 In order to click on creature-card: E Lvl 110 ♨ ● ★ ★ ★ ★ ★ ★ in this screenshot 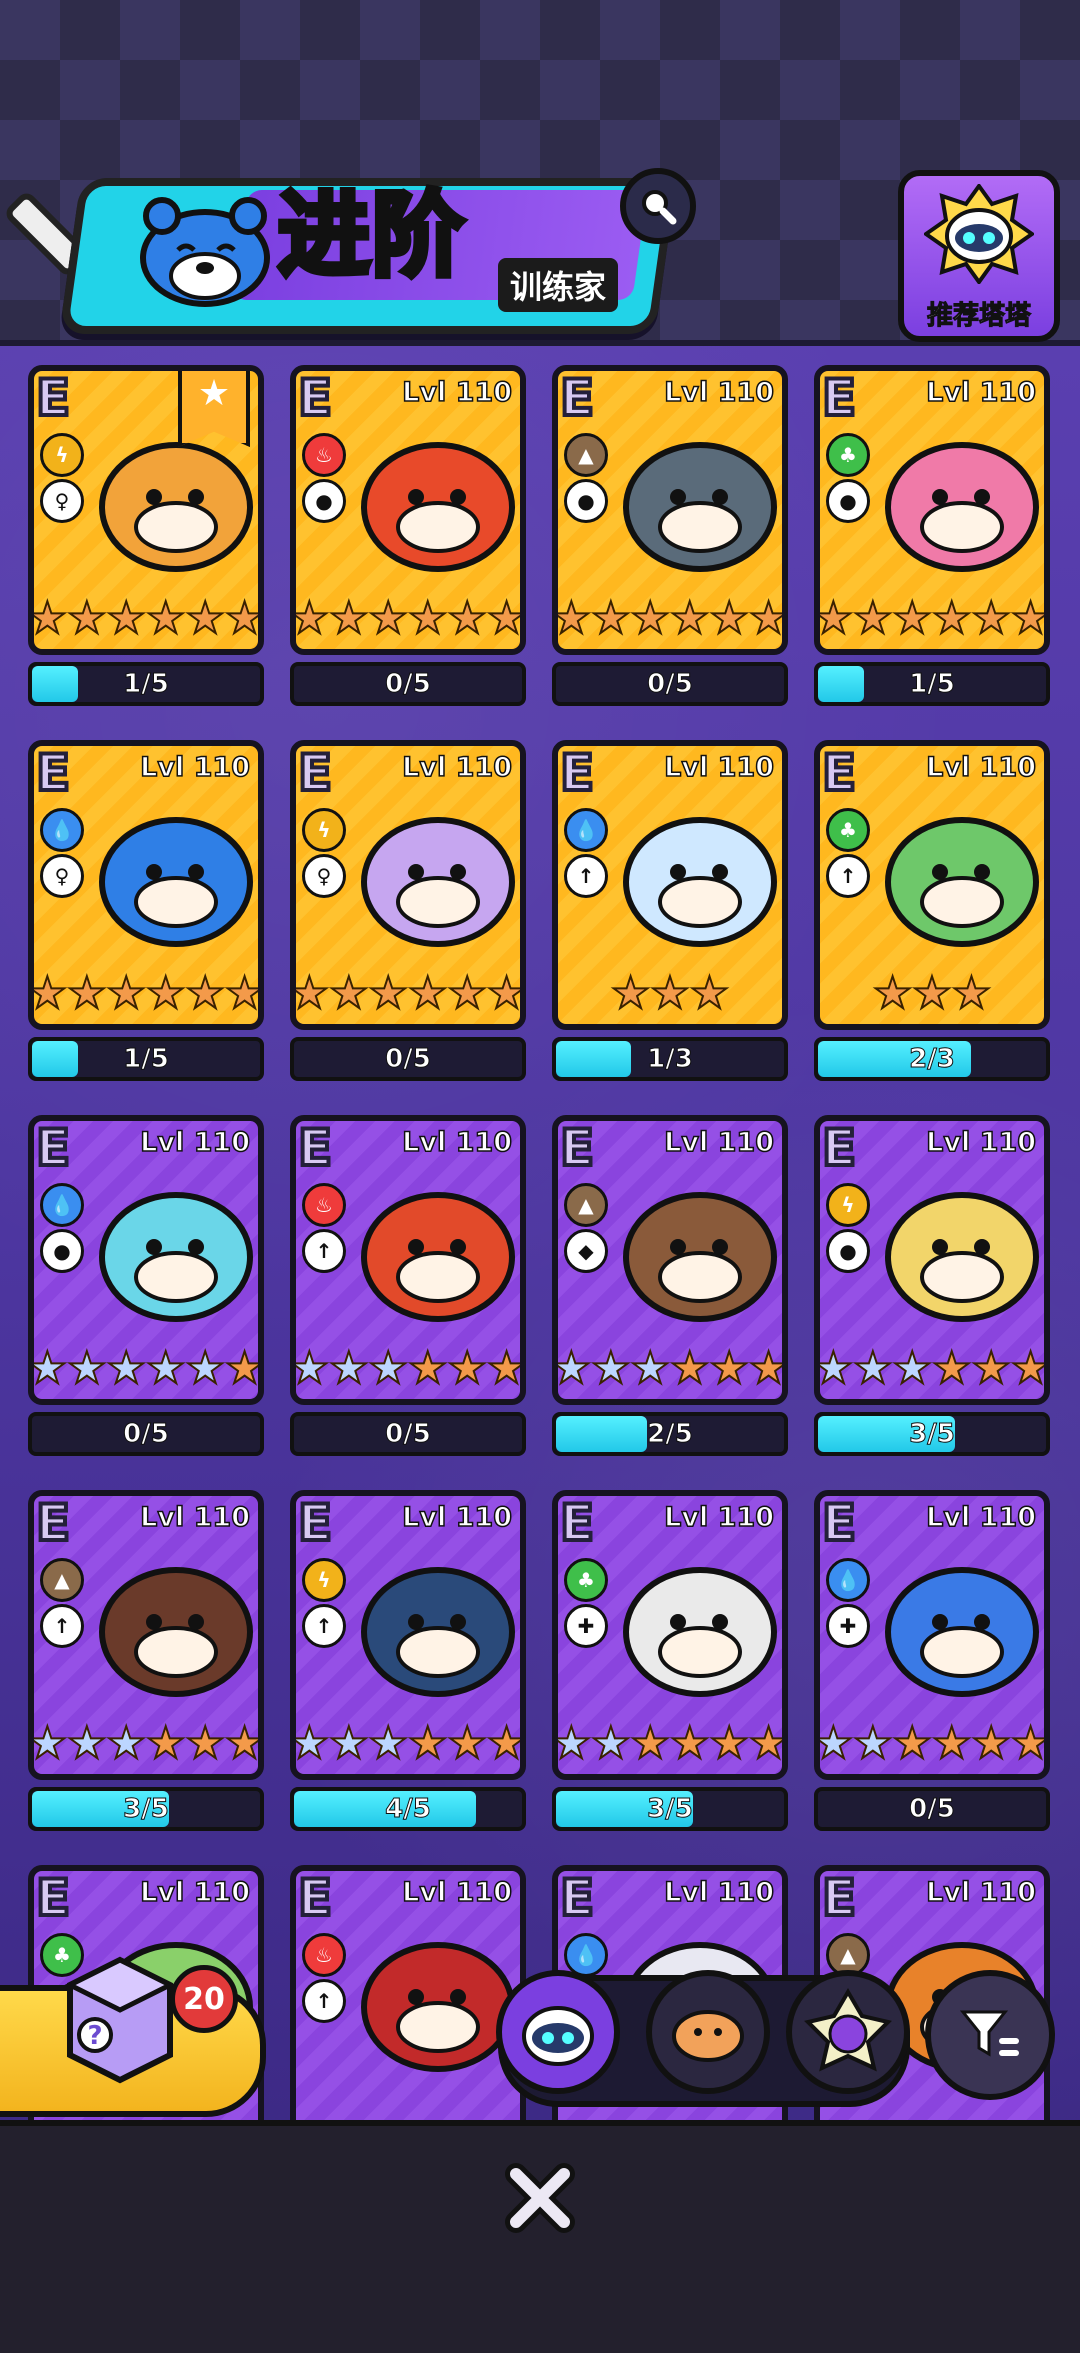, I will do `click(408, 510)`.